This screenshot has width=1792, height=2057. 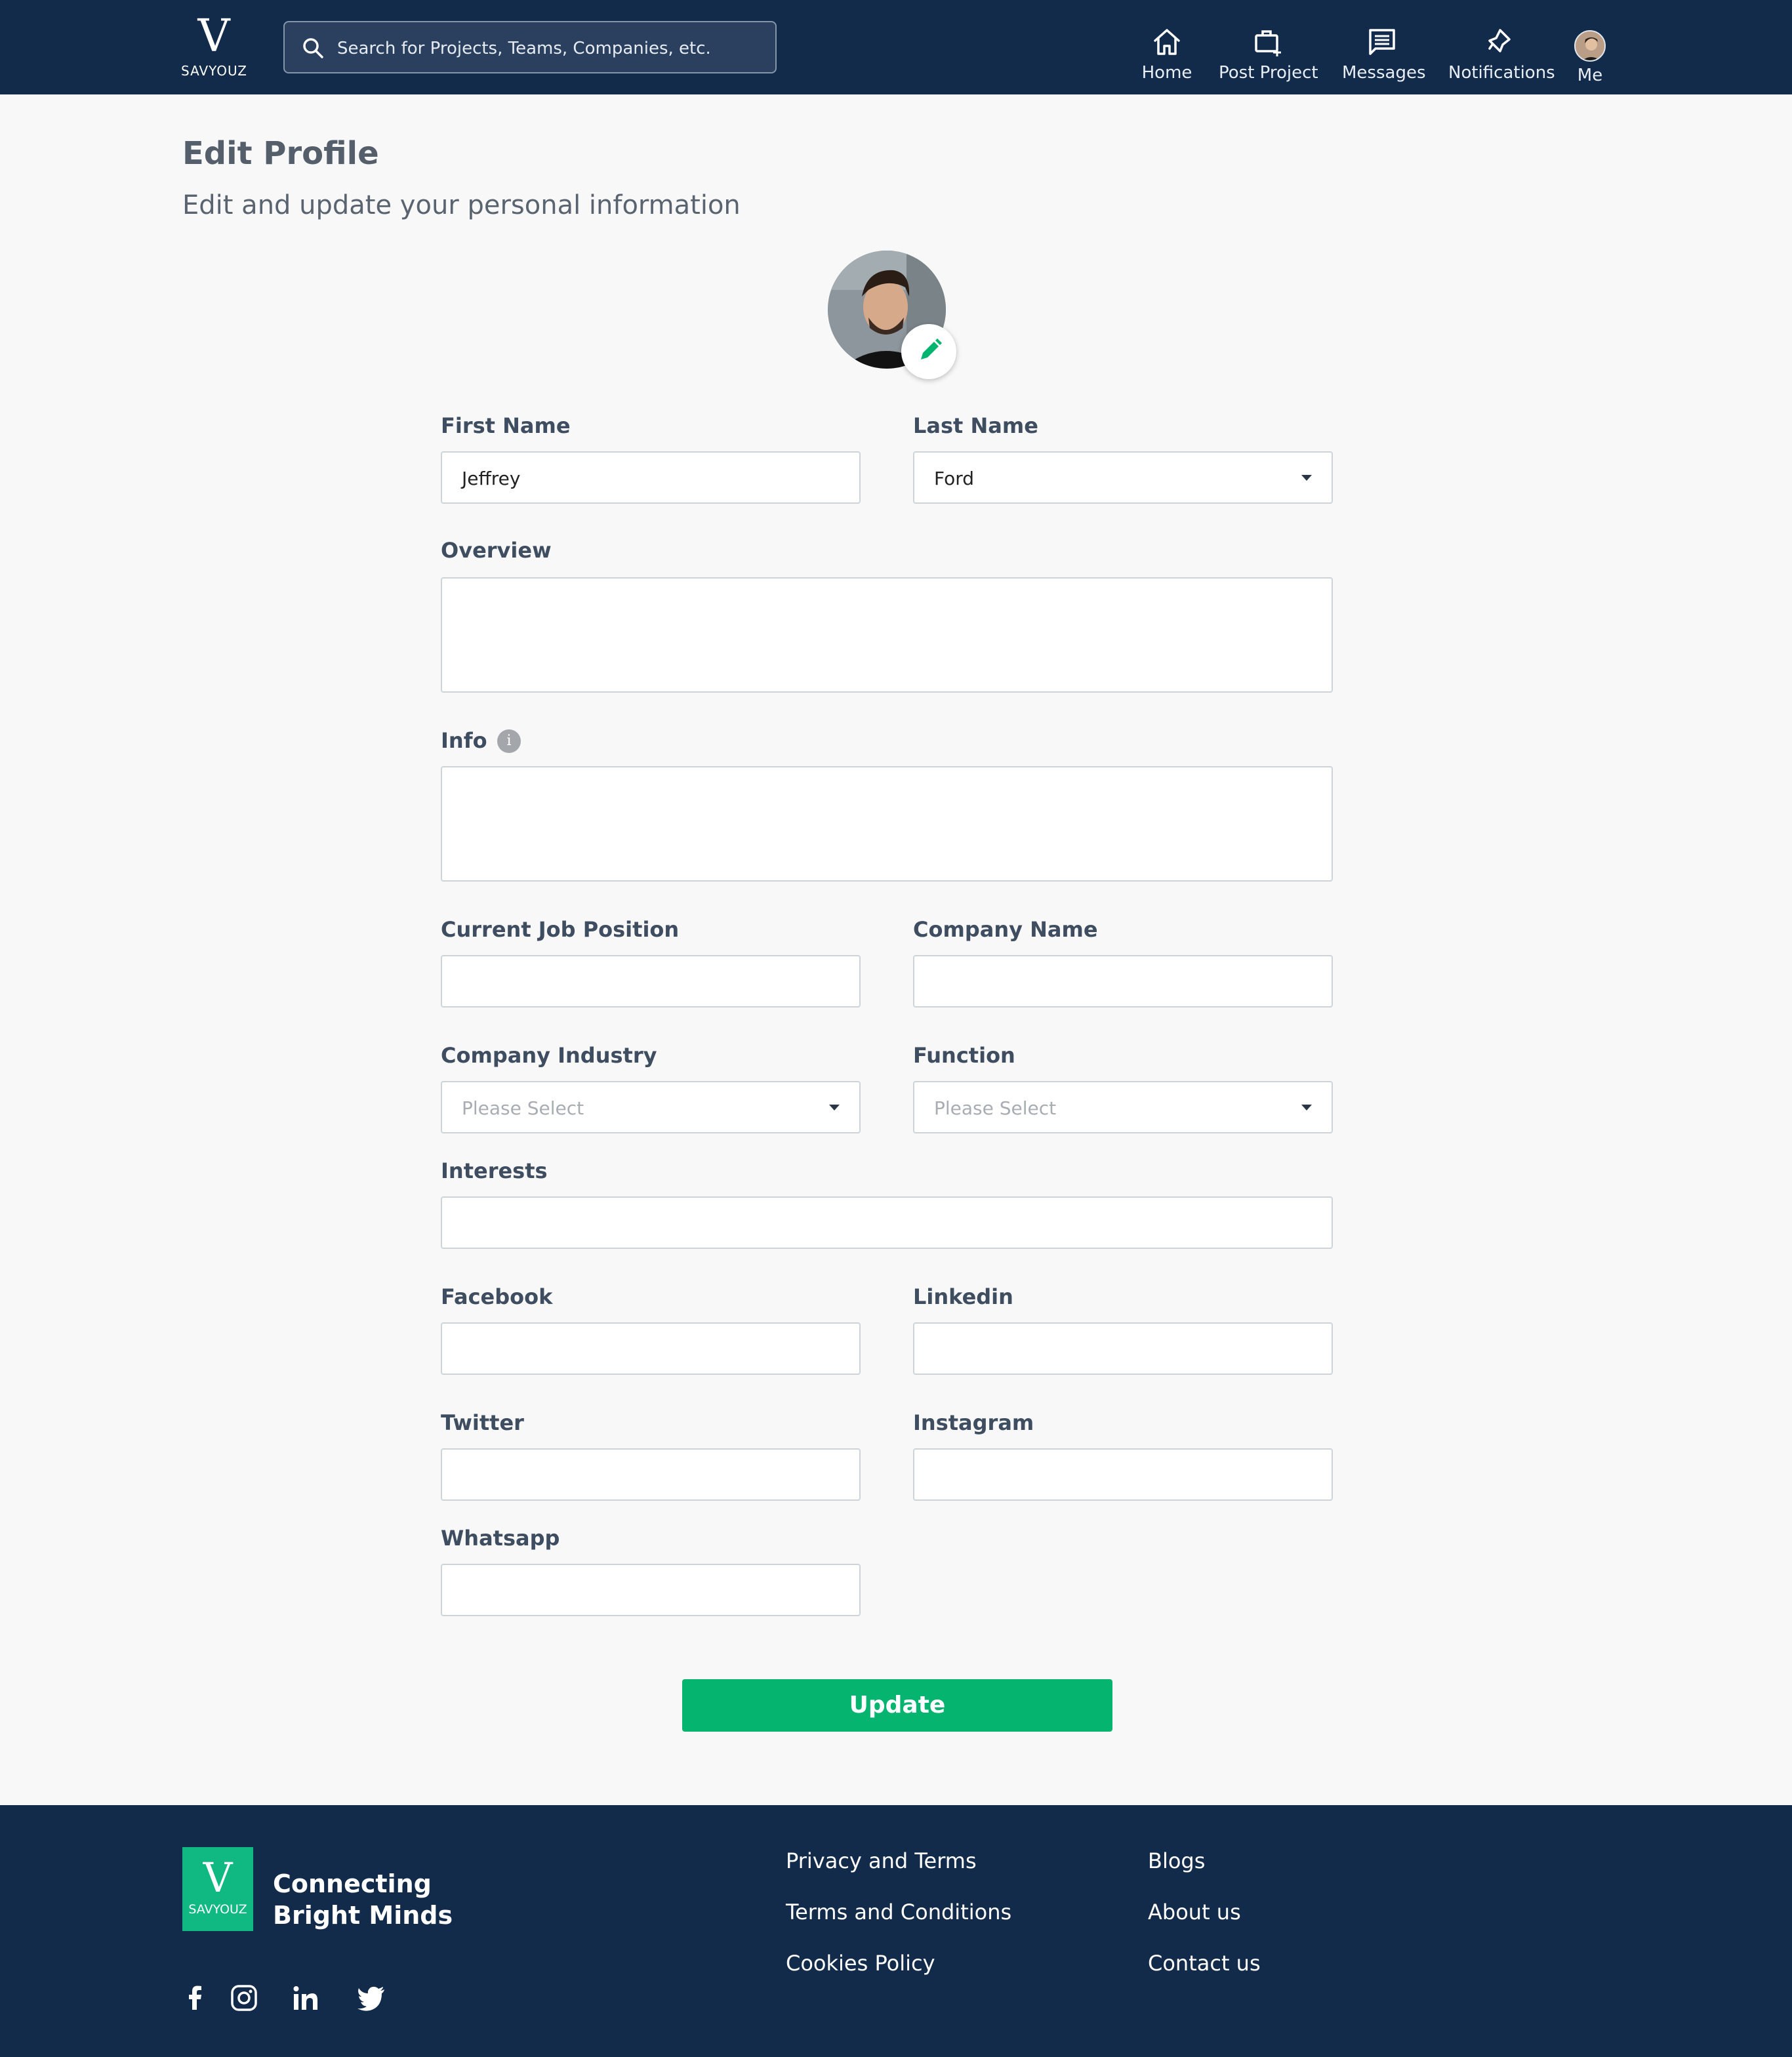 What do you see at coordinates (1501, 56) in the screenshot?
I see `nav-notifications: Notifications` at bounding box center [1501, 56].